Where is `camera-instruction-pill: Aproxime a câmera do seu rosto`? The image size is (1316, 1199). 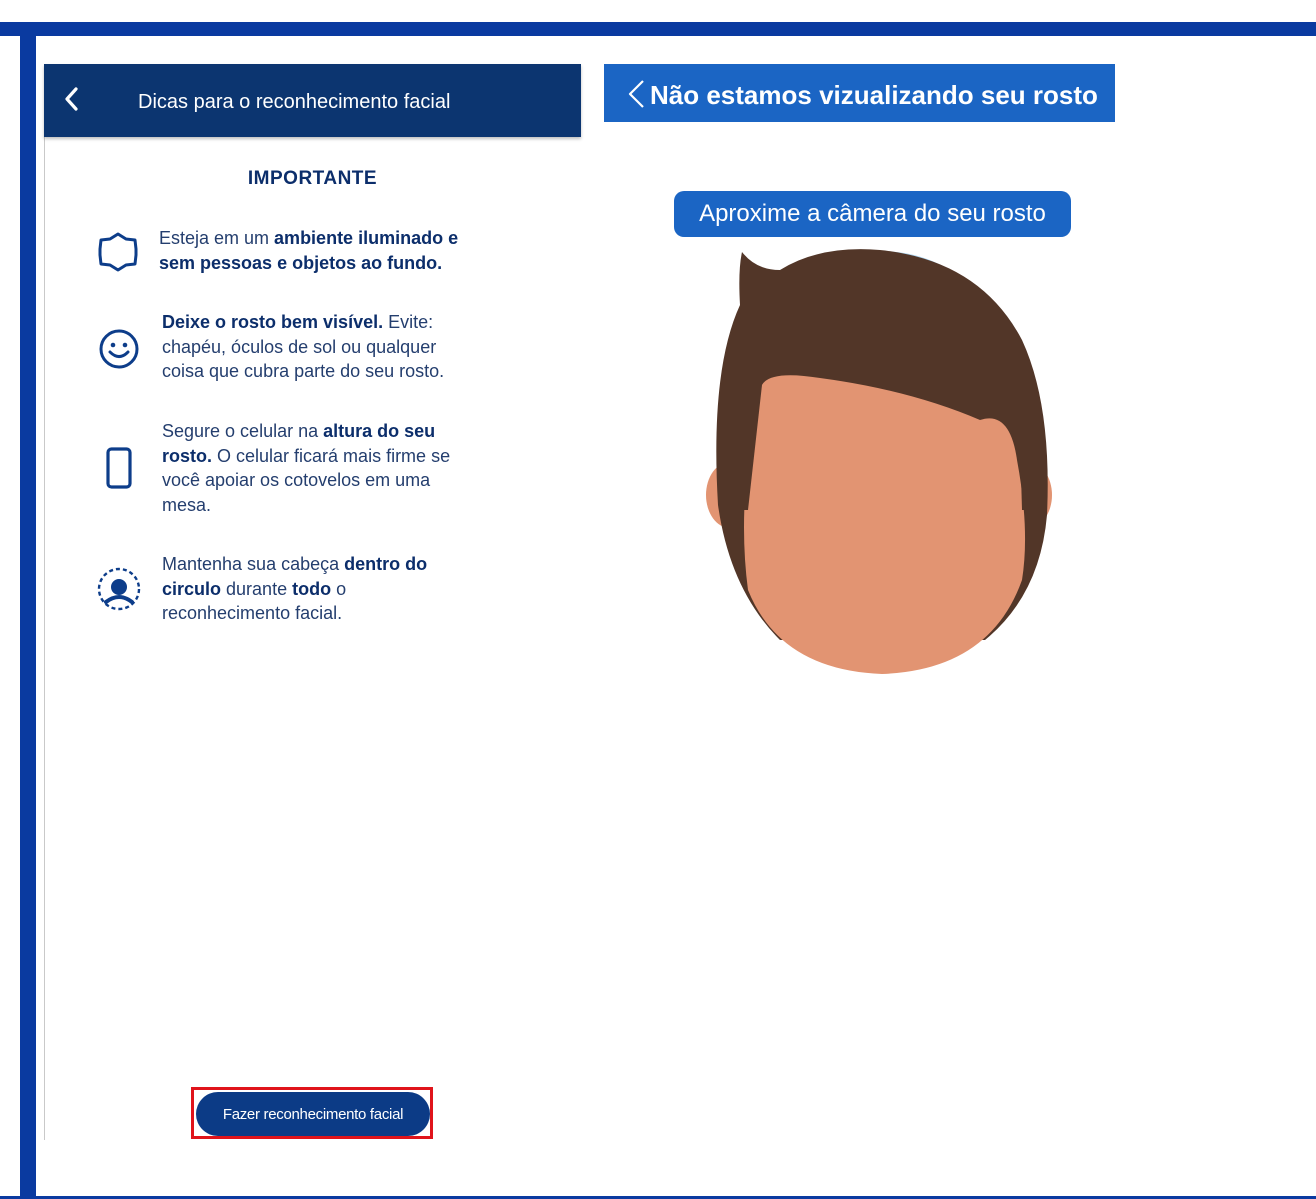 camera-instruction-pill: Aproxime a câmera do seu rosto is located at coordinates (872, 214).